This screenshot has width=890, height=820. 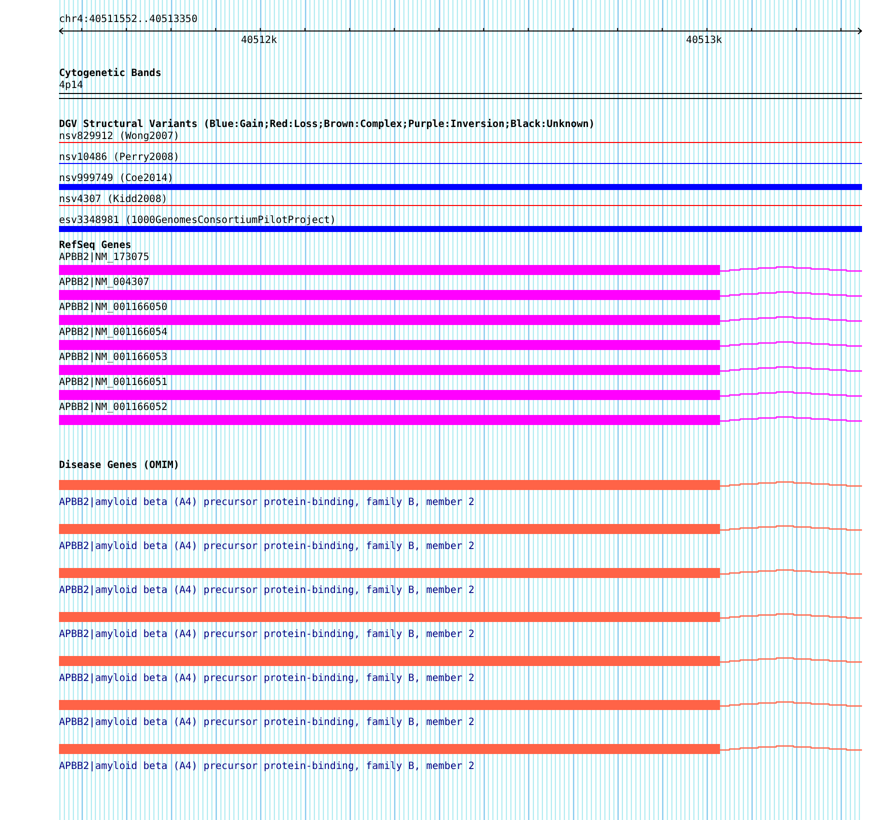 What do you see at coordinates (113, 383) in the screenshot?
I see `gene-label: APBB2|NM_001166051` at bounding box center [113, 383].